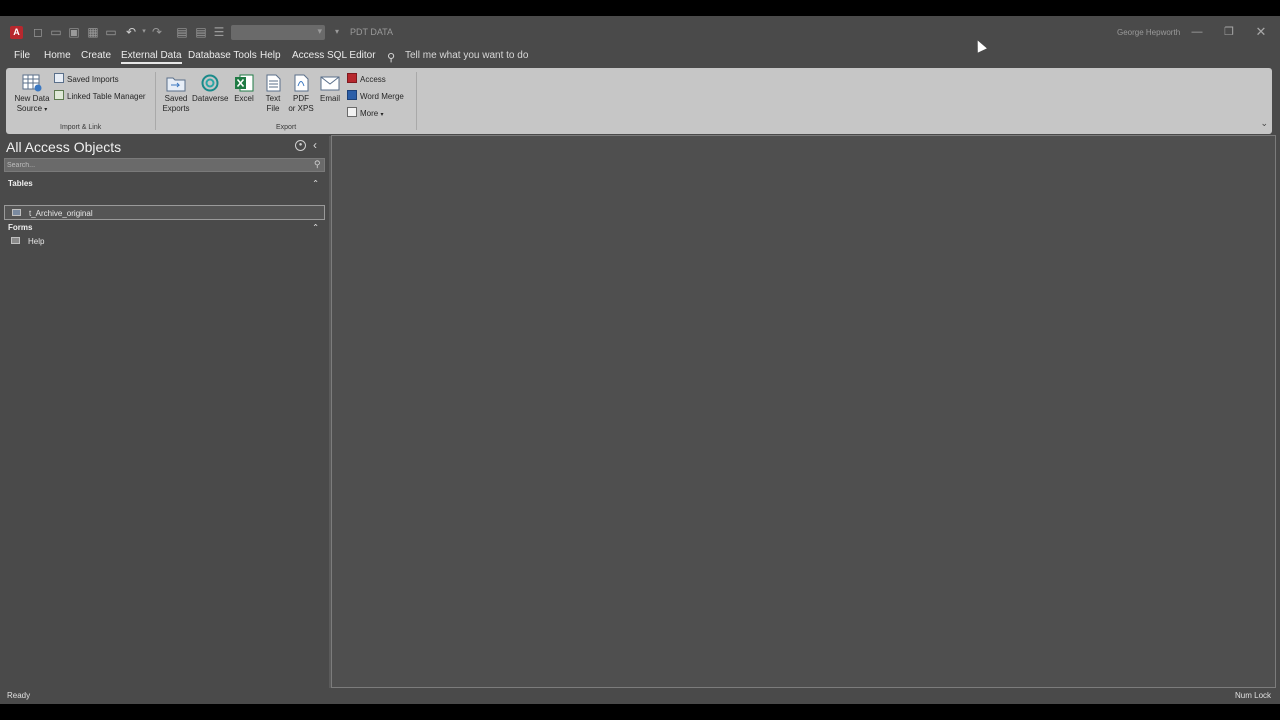  What do you see at coordinates (20, 227) in the screenshot?
I see `nav-section-label: Forms` at bounding box center [20, 227].